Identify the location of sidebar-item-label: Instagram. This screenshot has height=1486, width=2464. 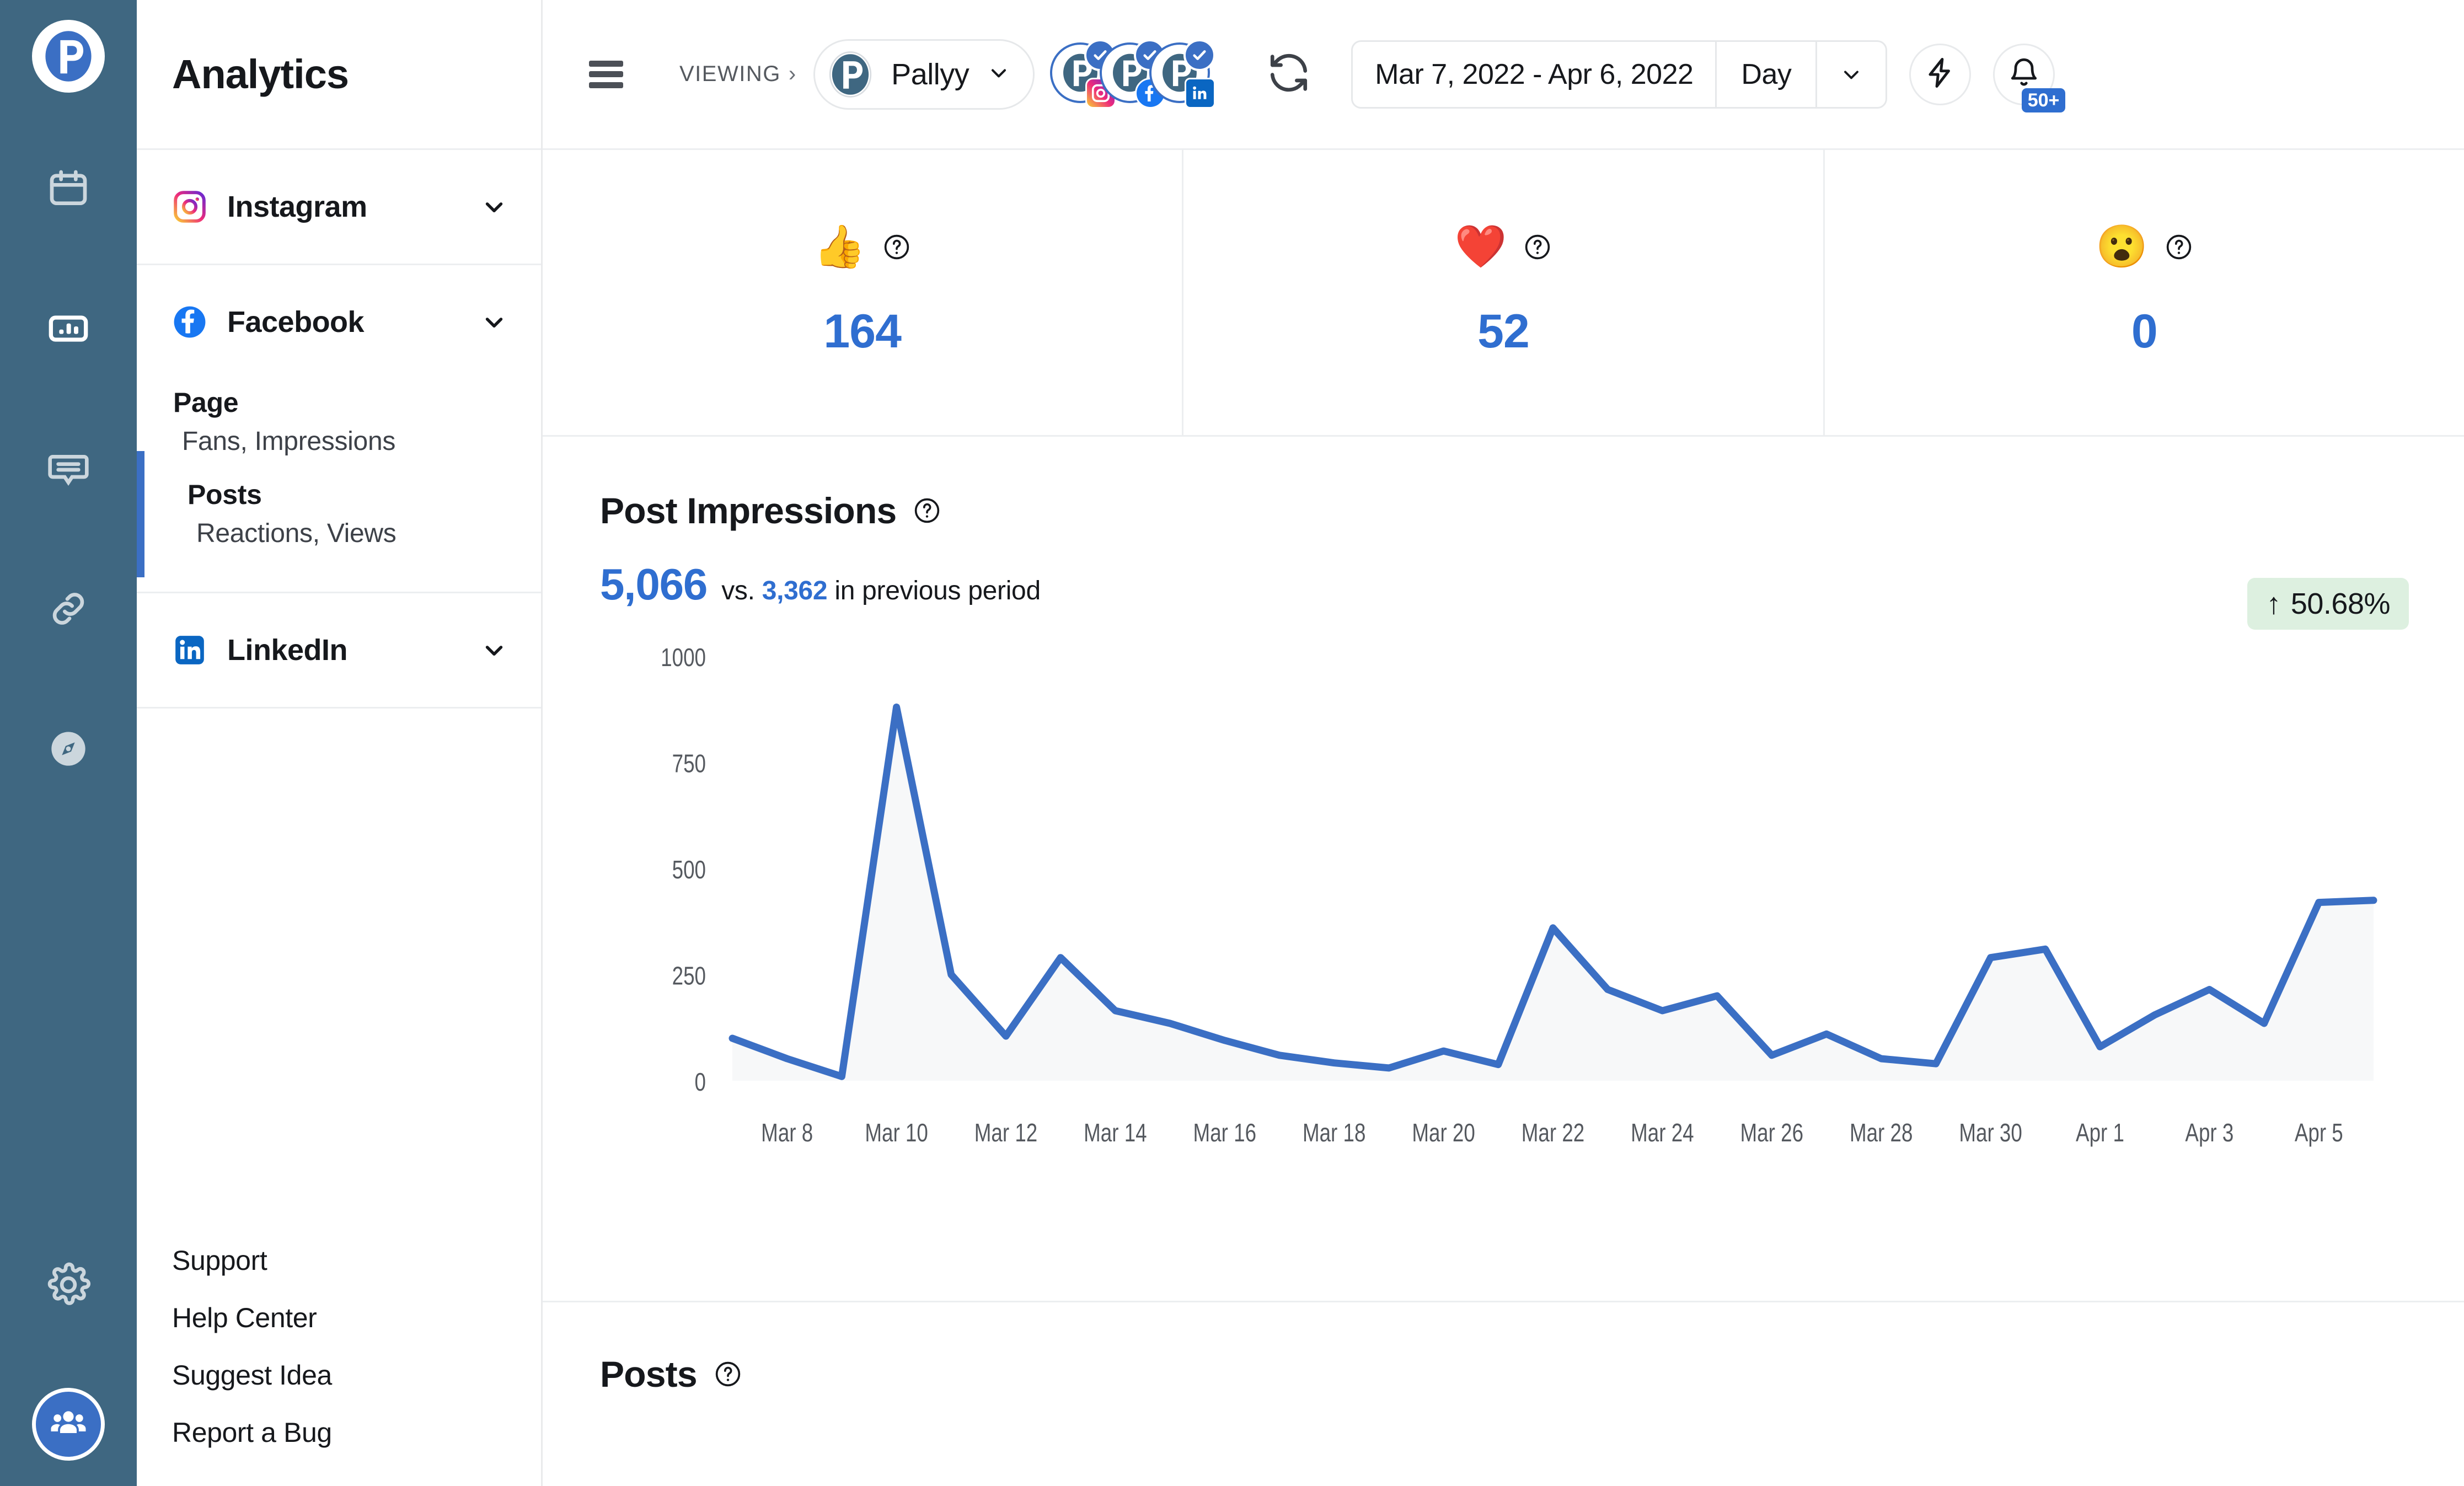
(297, 207).